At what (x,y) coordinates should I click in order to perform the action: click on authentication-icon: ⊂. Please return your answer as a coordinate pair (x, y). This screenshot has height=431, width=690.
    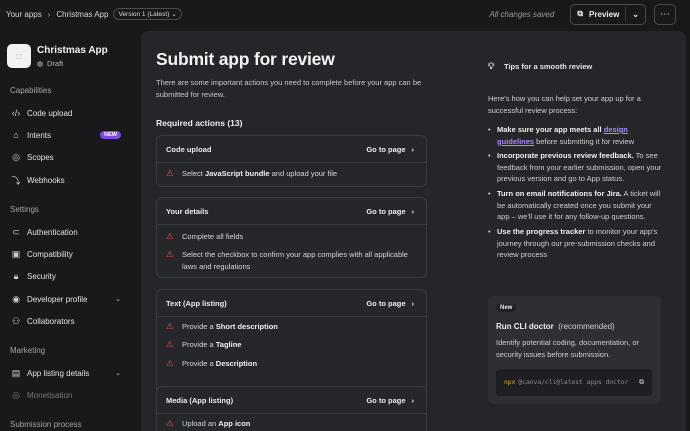
    Looking at the image, I should click on (16, 231).